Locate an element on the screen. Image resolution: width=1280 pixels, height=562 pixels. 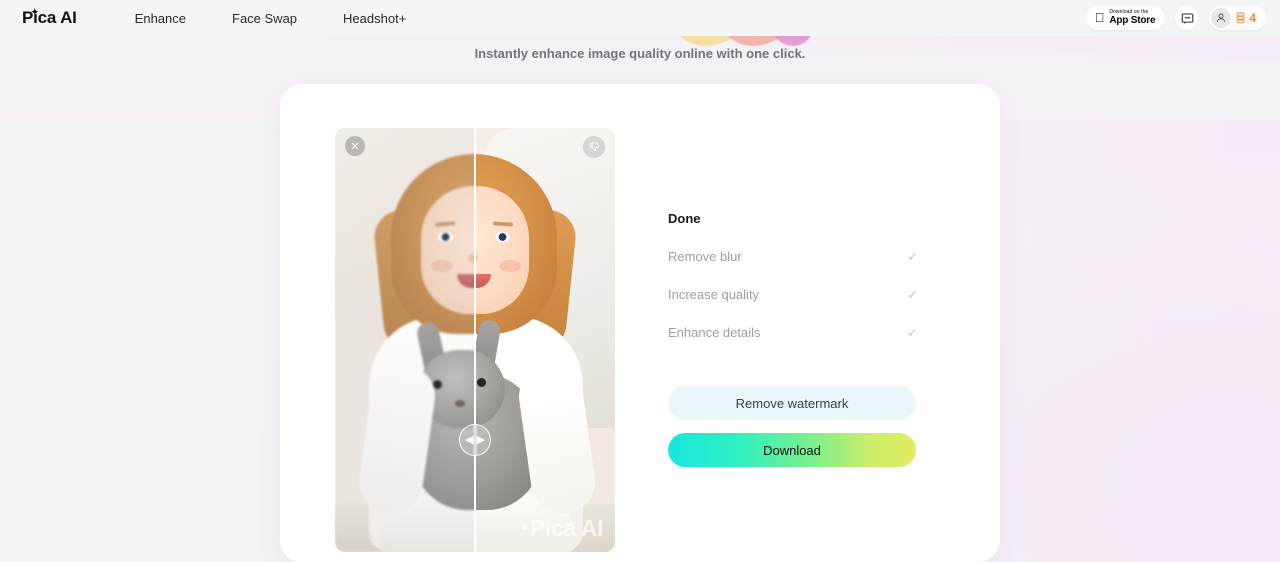
user-credits-chip: 4 is located at coordinates (1237, 18).